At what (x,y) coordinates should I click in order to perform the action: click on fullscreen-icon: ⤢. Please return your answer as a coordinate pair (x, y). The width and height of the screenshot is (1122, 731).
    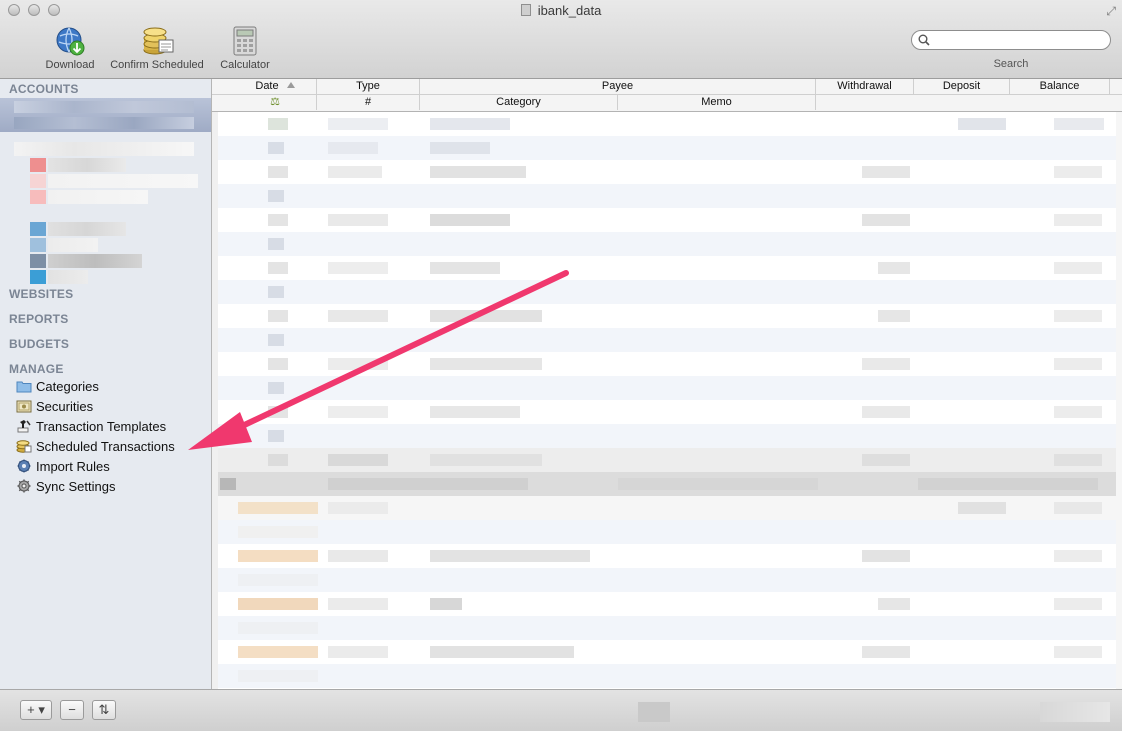
    Looking at the image, I should click on (1111, 11).